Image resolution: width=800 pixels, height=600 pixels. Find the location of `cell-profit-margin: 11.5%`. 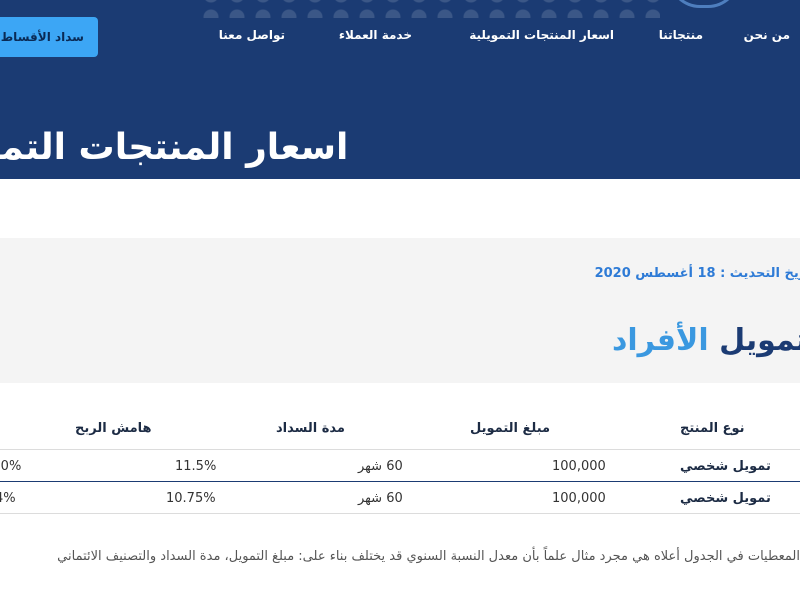

cell-profit-margin: 11.5% is located at coordinates (196, 466).